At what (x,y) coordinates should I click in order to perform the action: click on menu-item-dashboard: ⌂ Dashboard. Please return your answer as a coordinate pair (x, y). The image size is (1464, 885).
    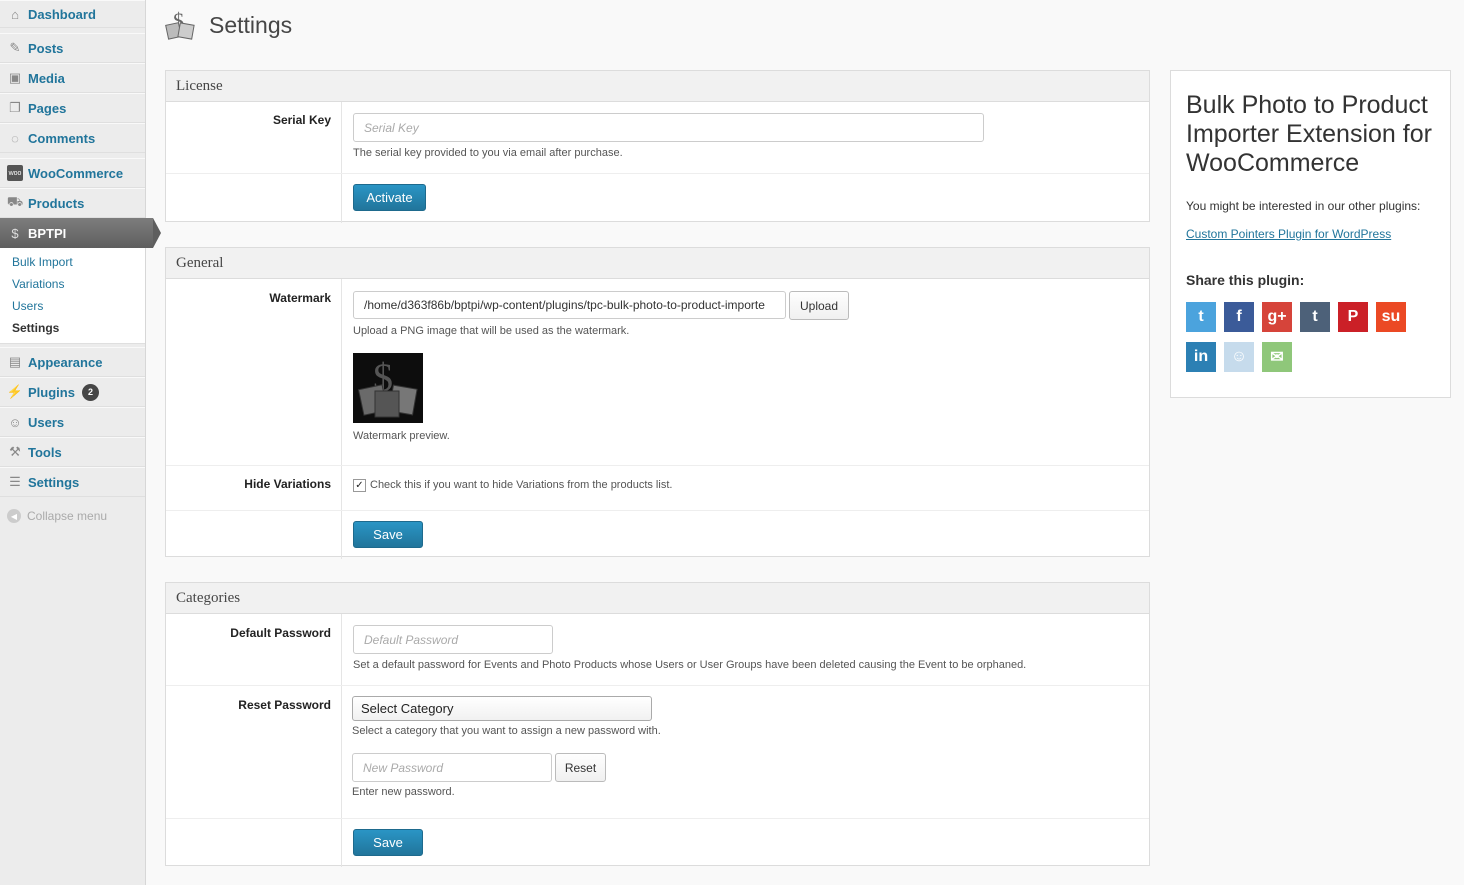
    Looking at the image, I should click on (72, 14).